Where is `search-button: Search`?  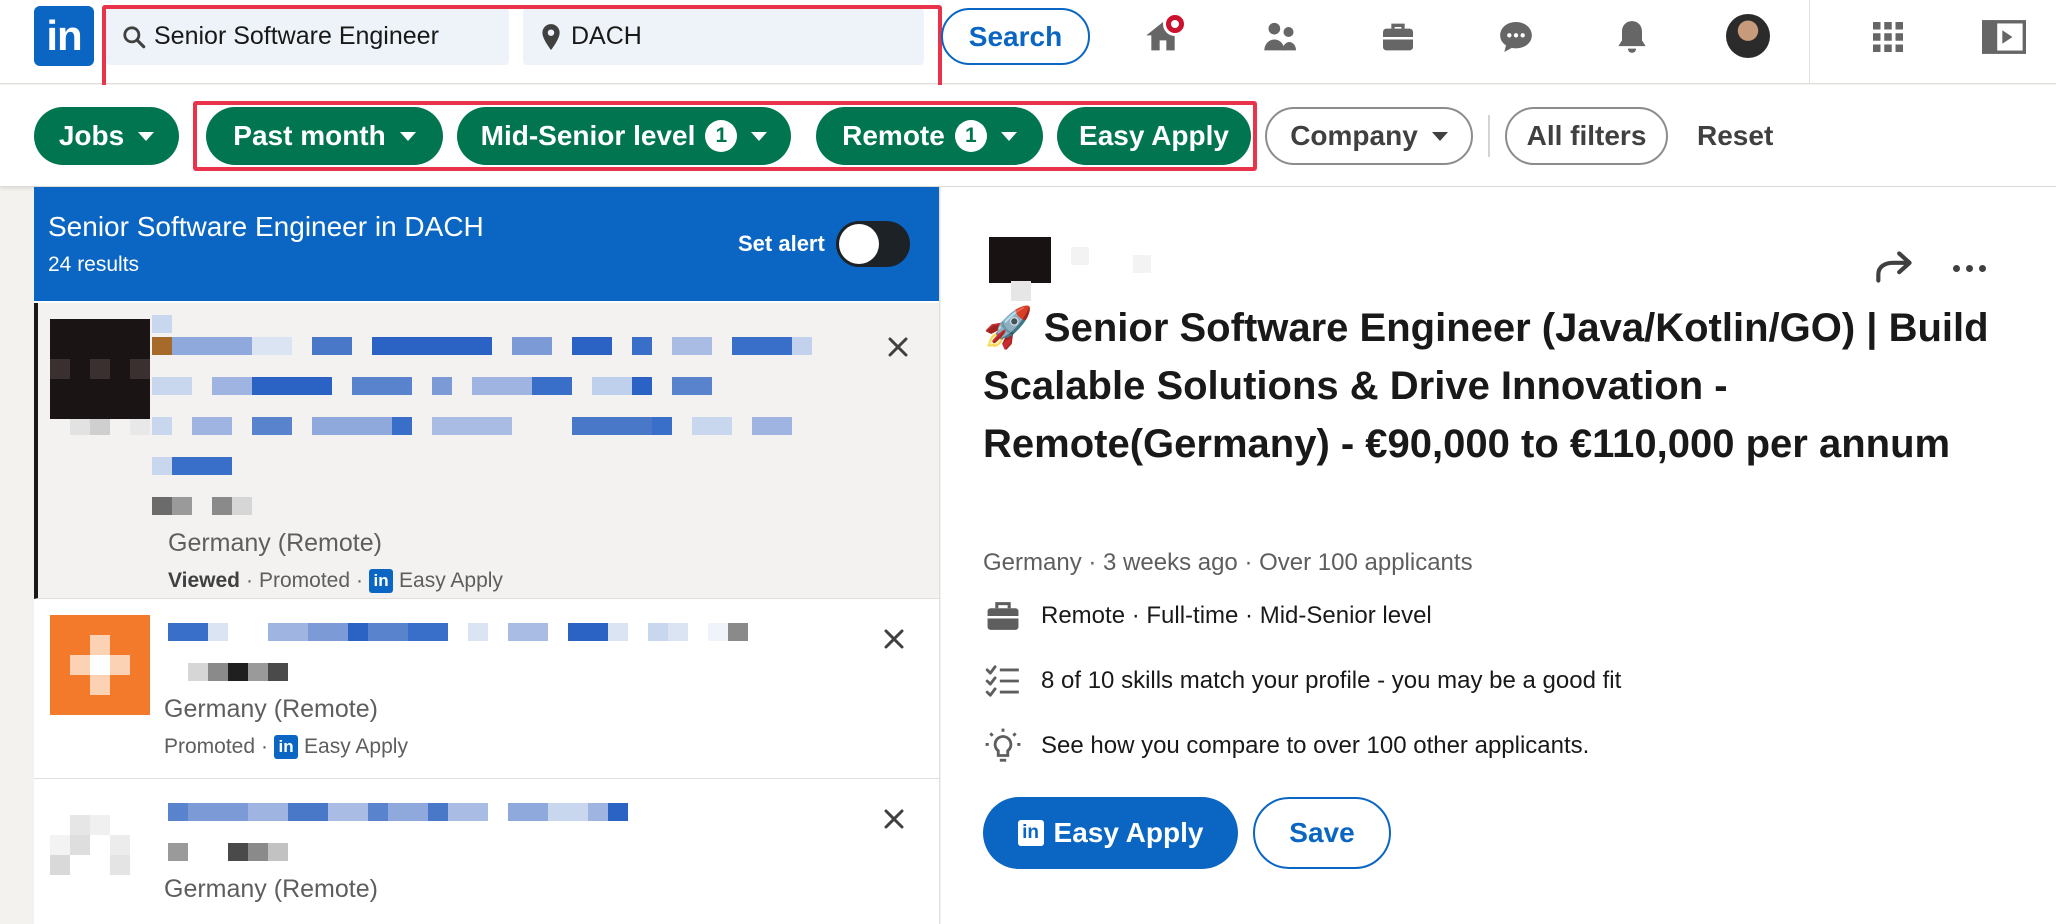
search-button: Search is located at coordinates (1015, 36).